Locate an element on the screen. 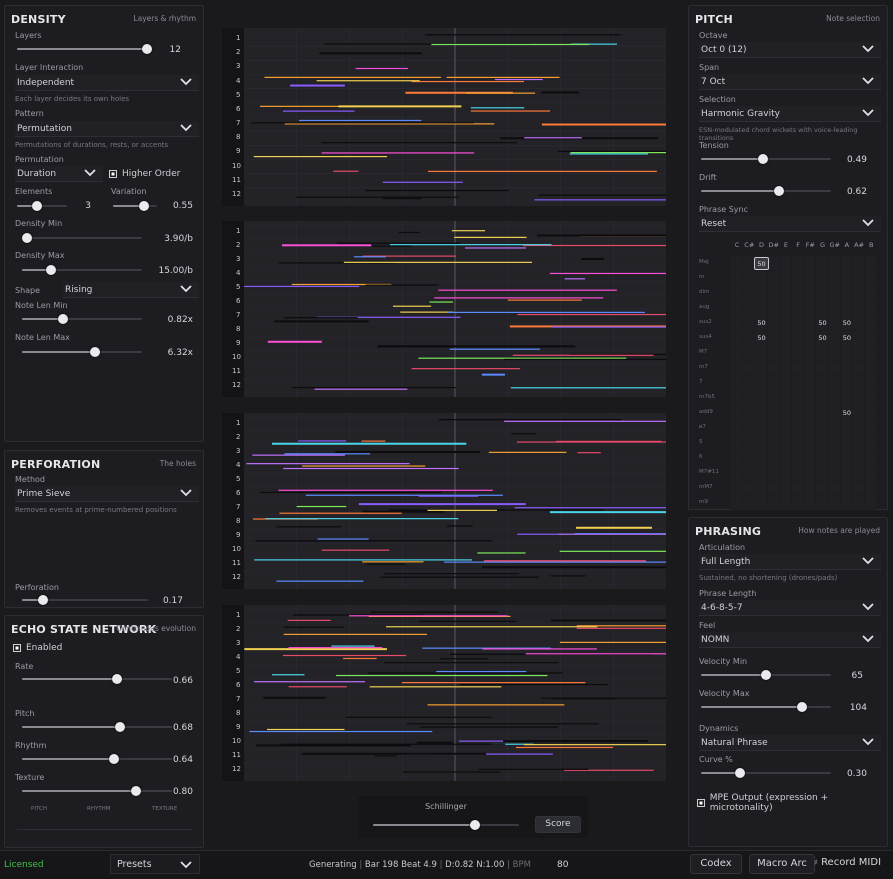  mpe-output-checkbox: MPE Output (expression + microtonality) is located at coordinates (792, 803).